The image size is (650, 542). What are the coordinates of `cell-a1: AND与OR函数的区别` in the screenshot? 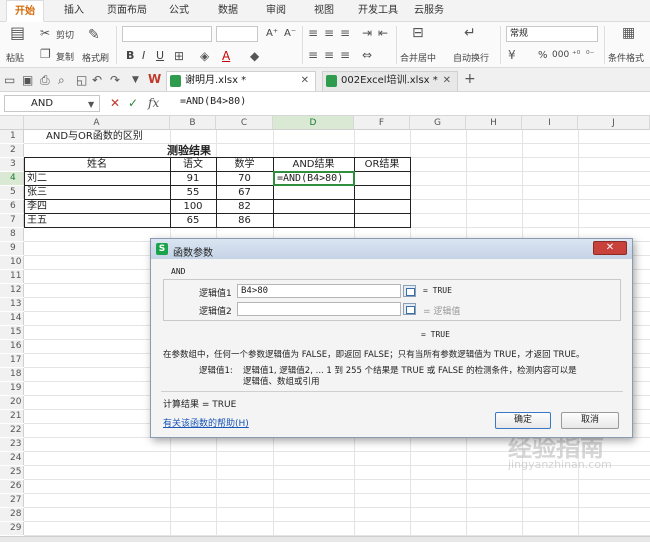 It's located at (116, 136).